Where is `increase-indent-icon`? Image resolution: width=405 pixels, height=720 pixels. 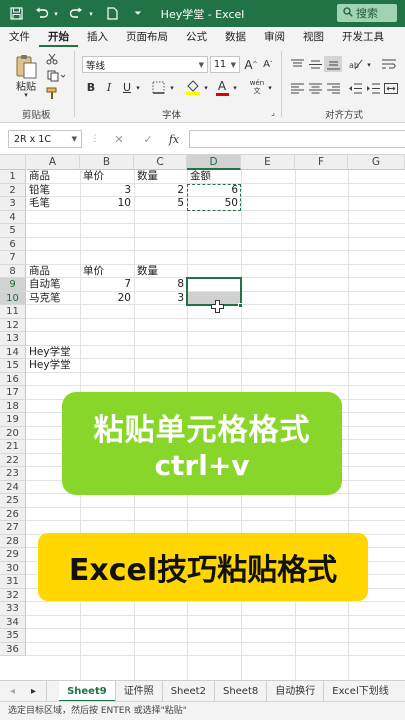
increase-indent-icon is located at coordinates (373, 88).